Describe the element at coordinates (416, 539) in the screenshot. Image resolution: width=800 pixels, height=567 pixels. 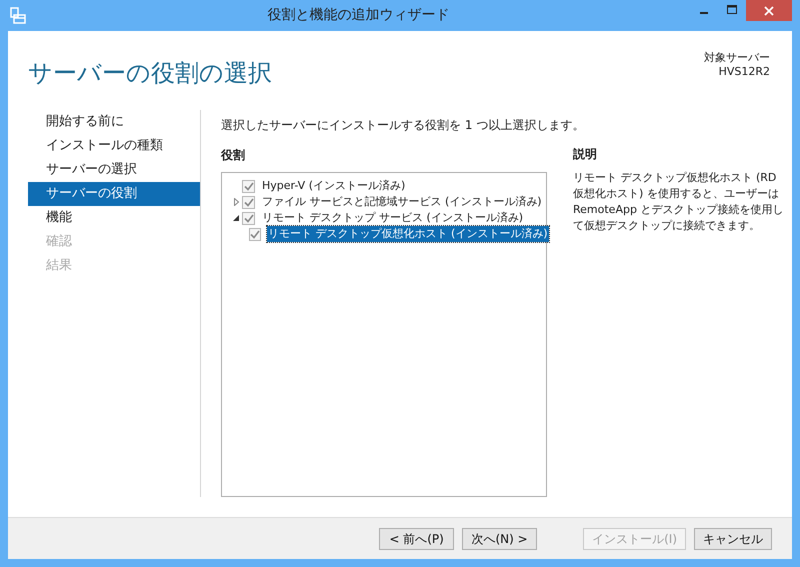
I see `wizard-button: < 前へ(P)` at that location.